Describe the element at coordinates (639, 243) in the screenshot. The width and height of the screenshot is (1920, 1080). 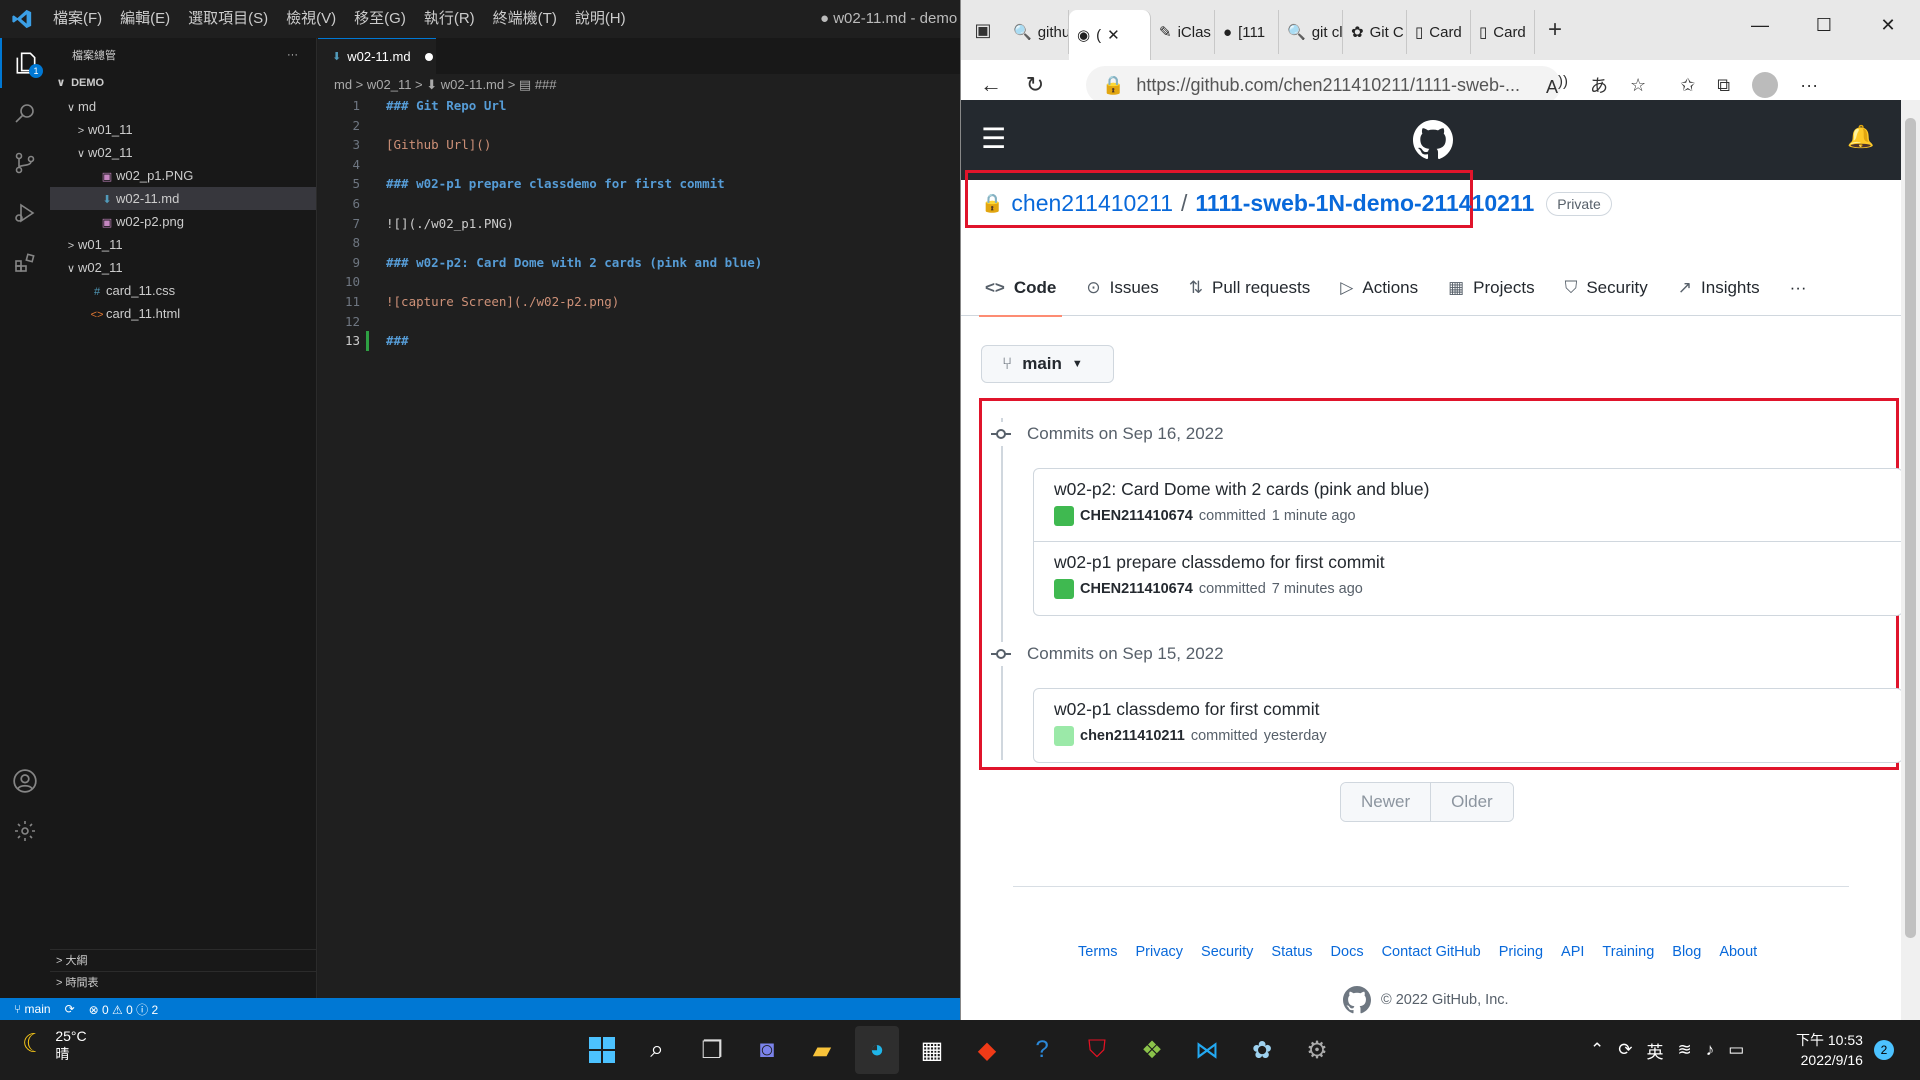
I see `code-line: 8` at that location.